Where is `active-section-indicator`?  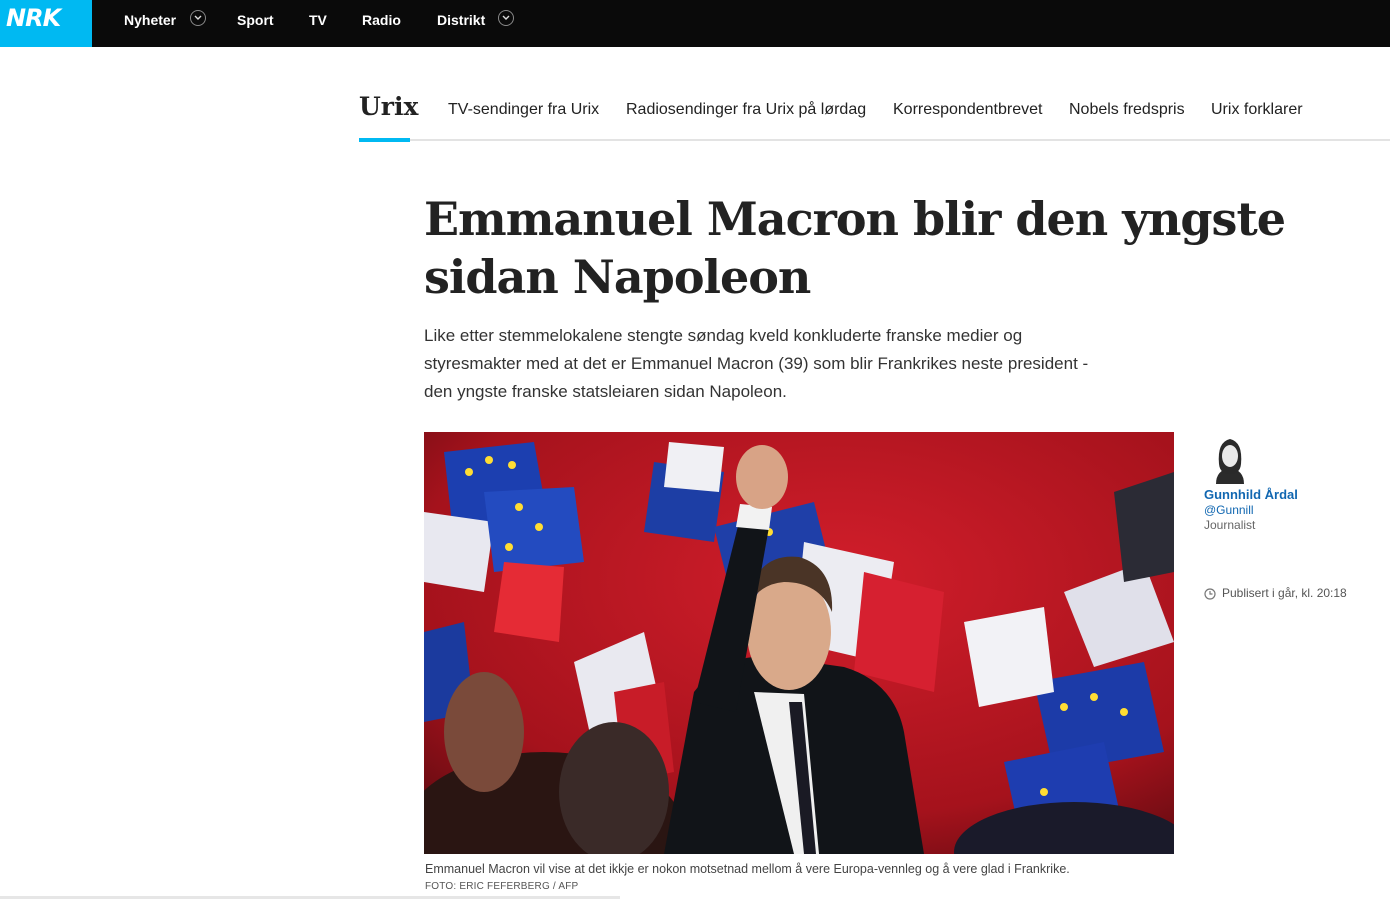
active-section-indicator is located at coordinates (384, 140).